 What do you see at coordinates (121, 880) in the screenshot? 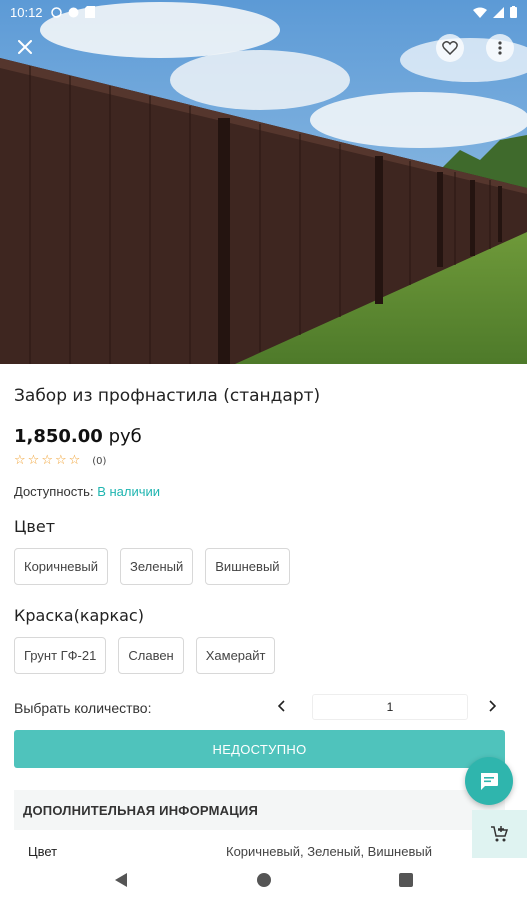
I see `back-nav-icon` at bounding box center [121, 880].